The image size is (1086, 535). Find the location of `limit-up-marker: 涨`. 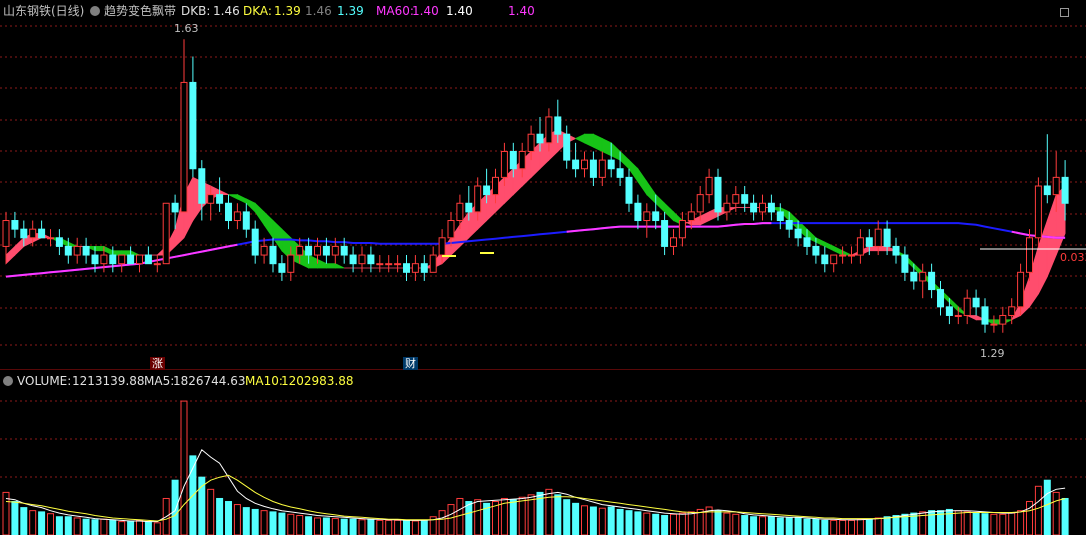

limit-up-marker: 涨 is located at coordinates (157, 363).